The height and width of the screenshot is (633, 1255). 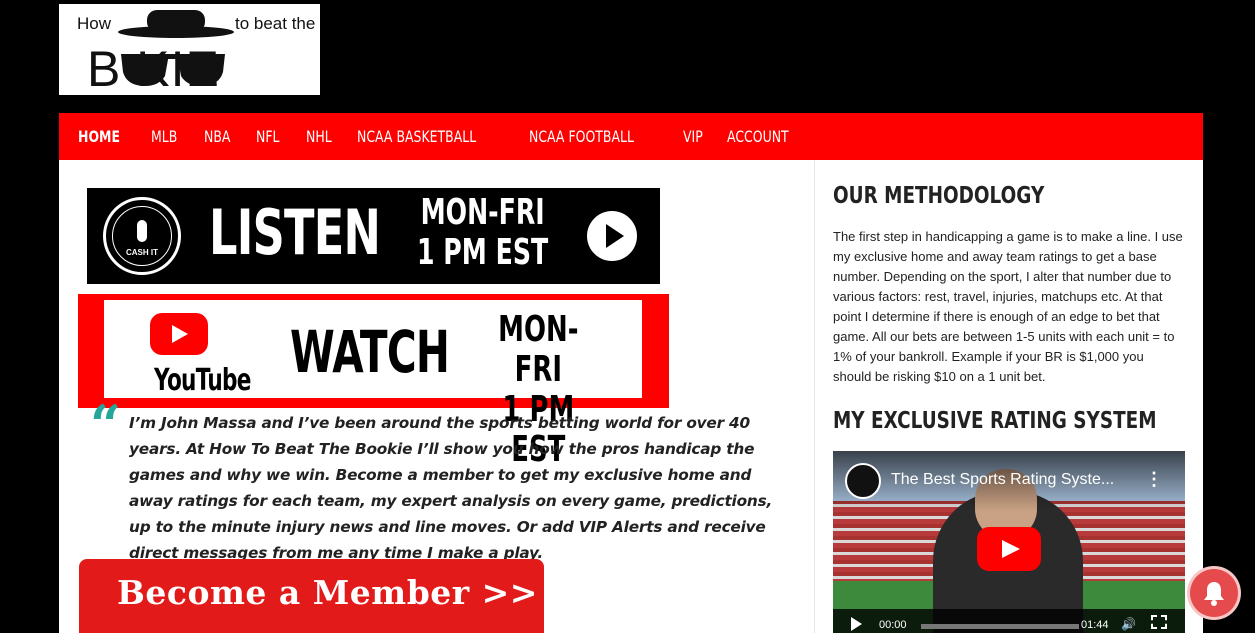 I want to click on nav-ncaa-football: NCAA FOOTBALL, so click(x=581, y=136).